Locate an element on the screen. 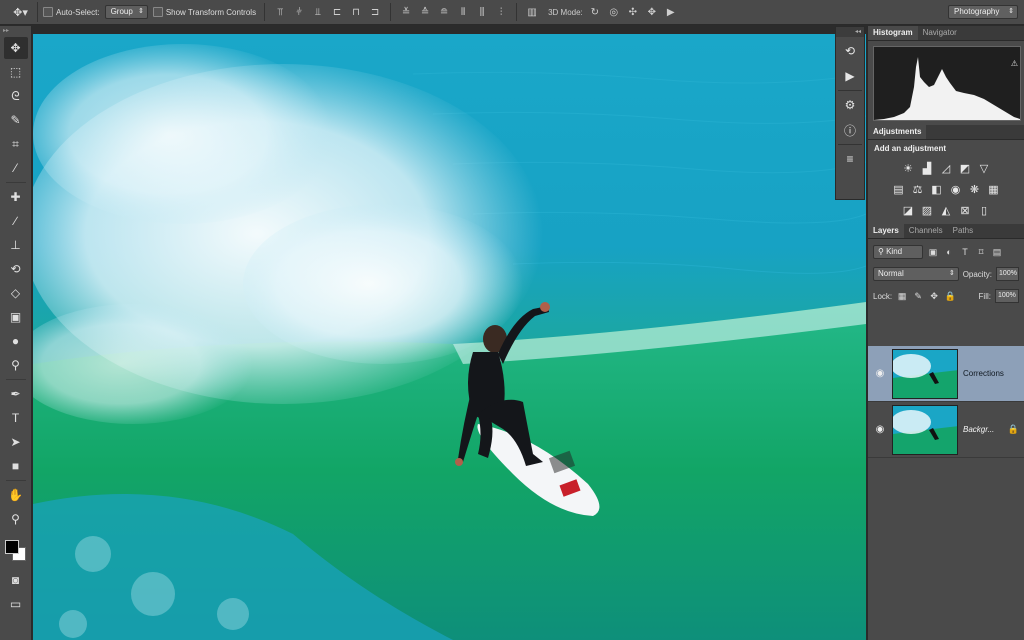 The height and width of the screenshot is (640, 1024). kind-filter-dropdown: ⚲ Kind is located at coordinates (898, 252).